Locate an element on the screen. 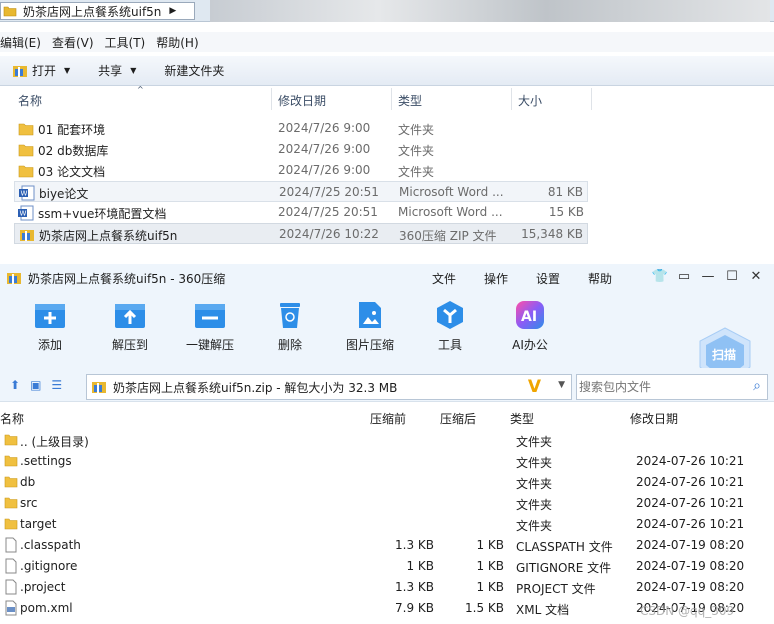 The height and width of the screenshot is (624, 774). extract-icon is located at coordinates (130, 316).